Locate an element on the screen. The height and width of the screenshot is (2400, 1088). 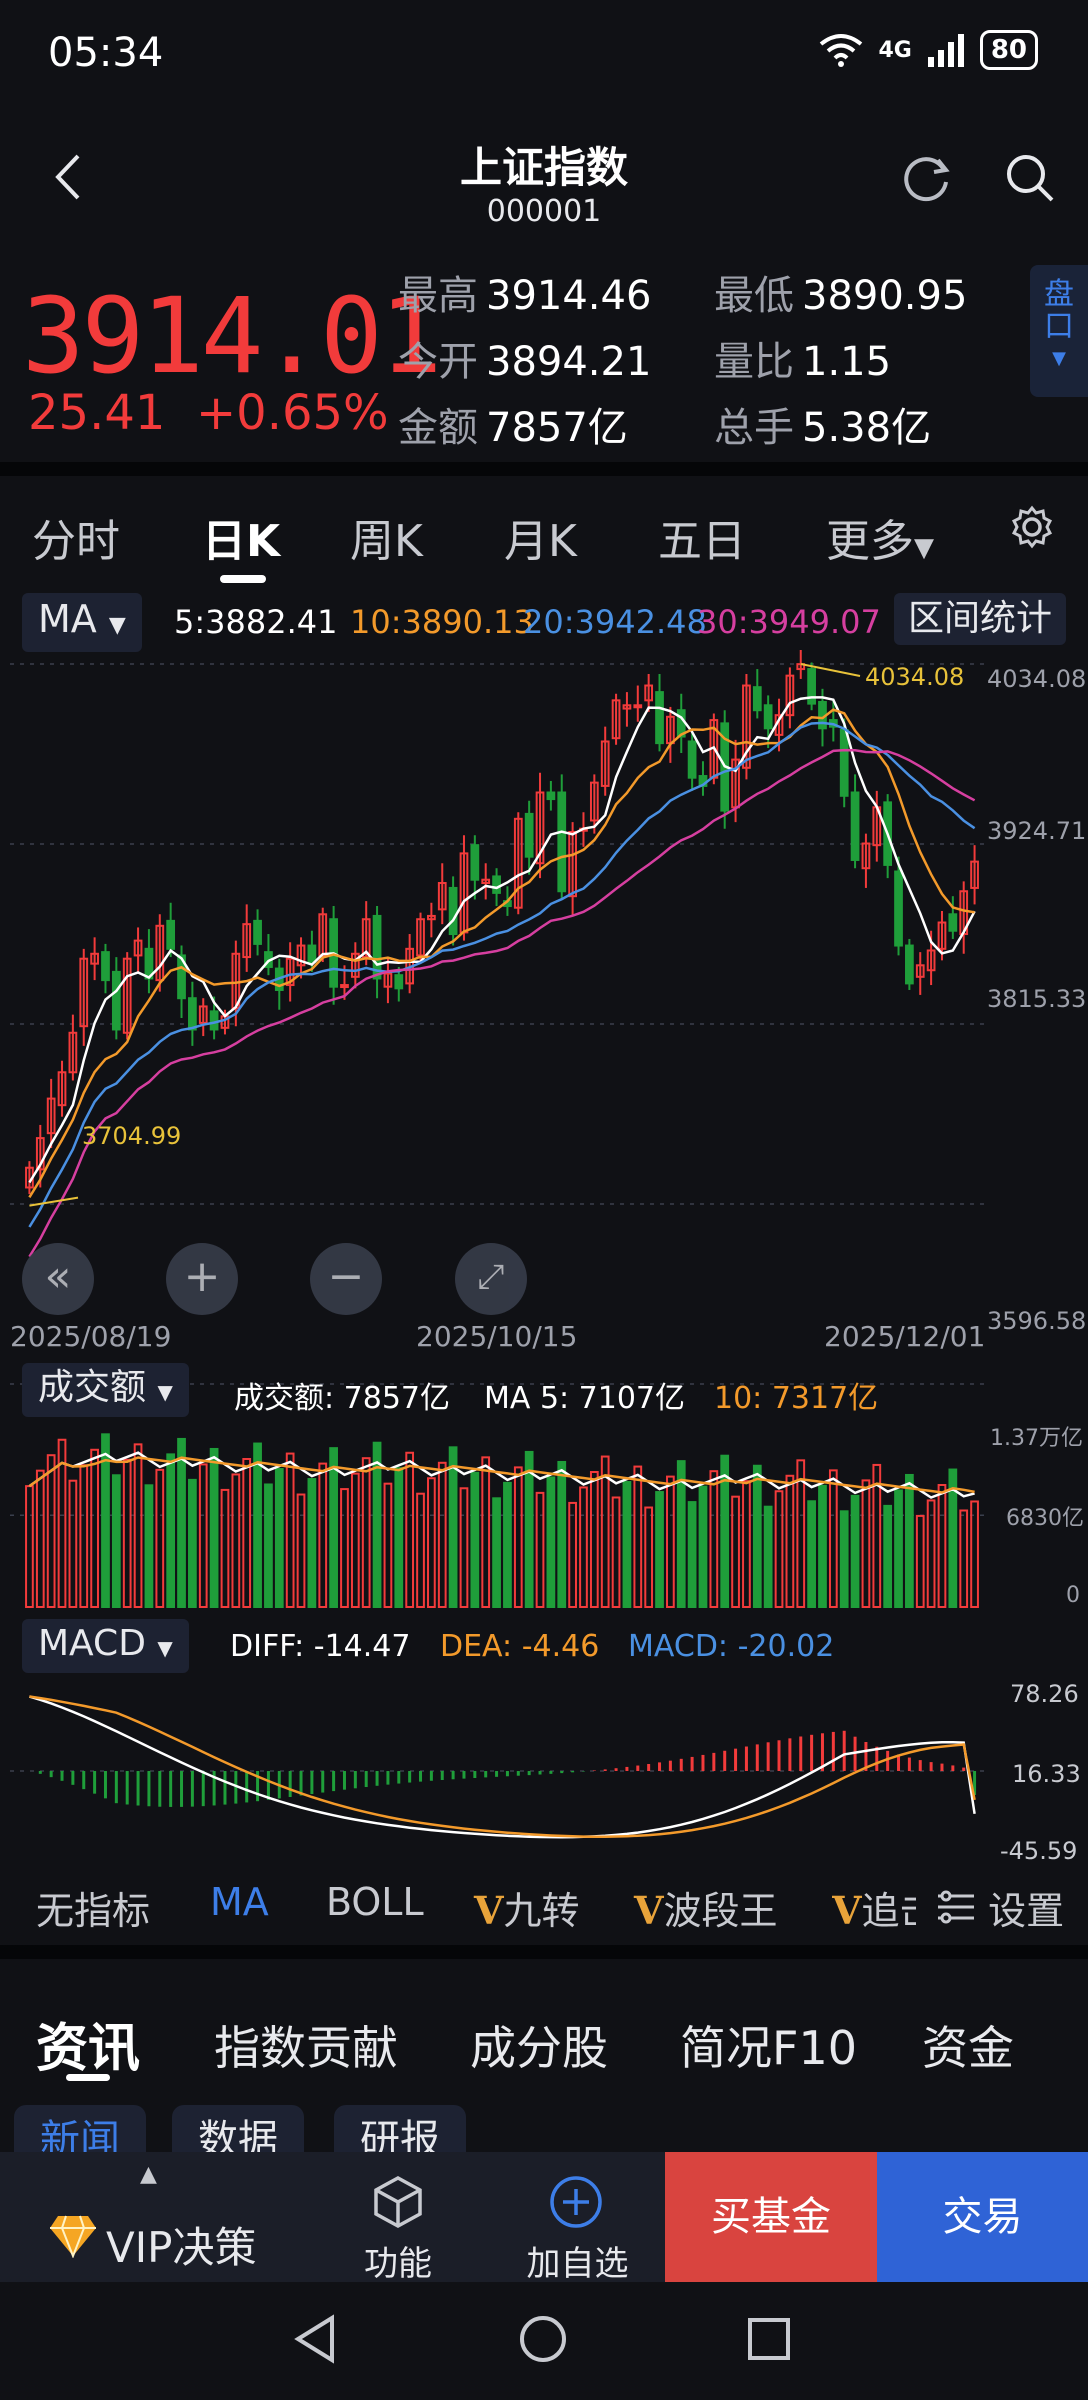
tab-news: 资讯 is located at coordinates (88, 2043).